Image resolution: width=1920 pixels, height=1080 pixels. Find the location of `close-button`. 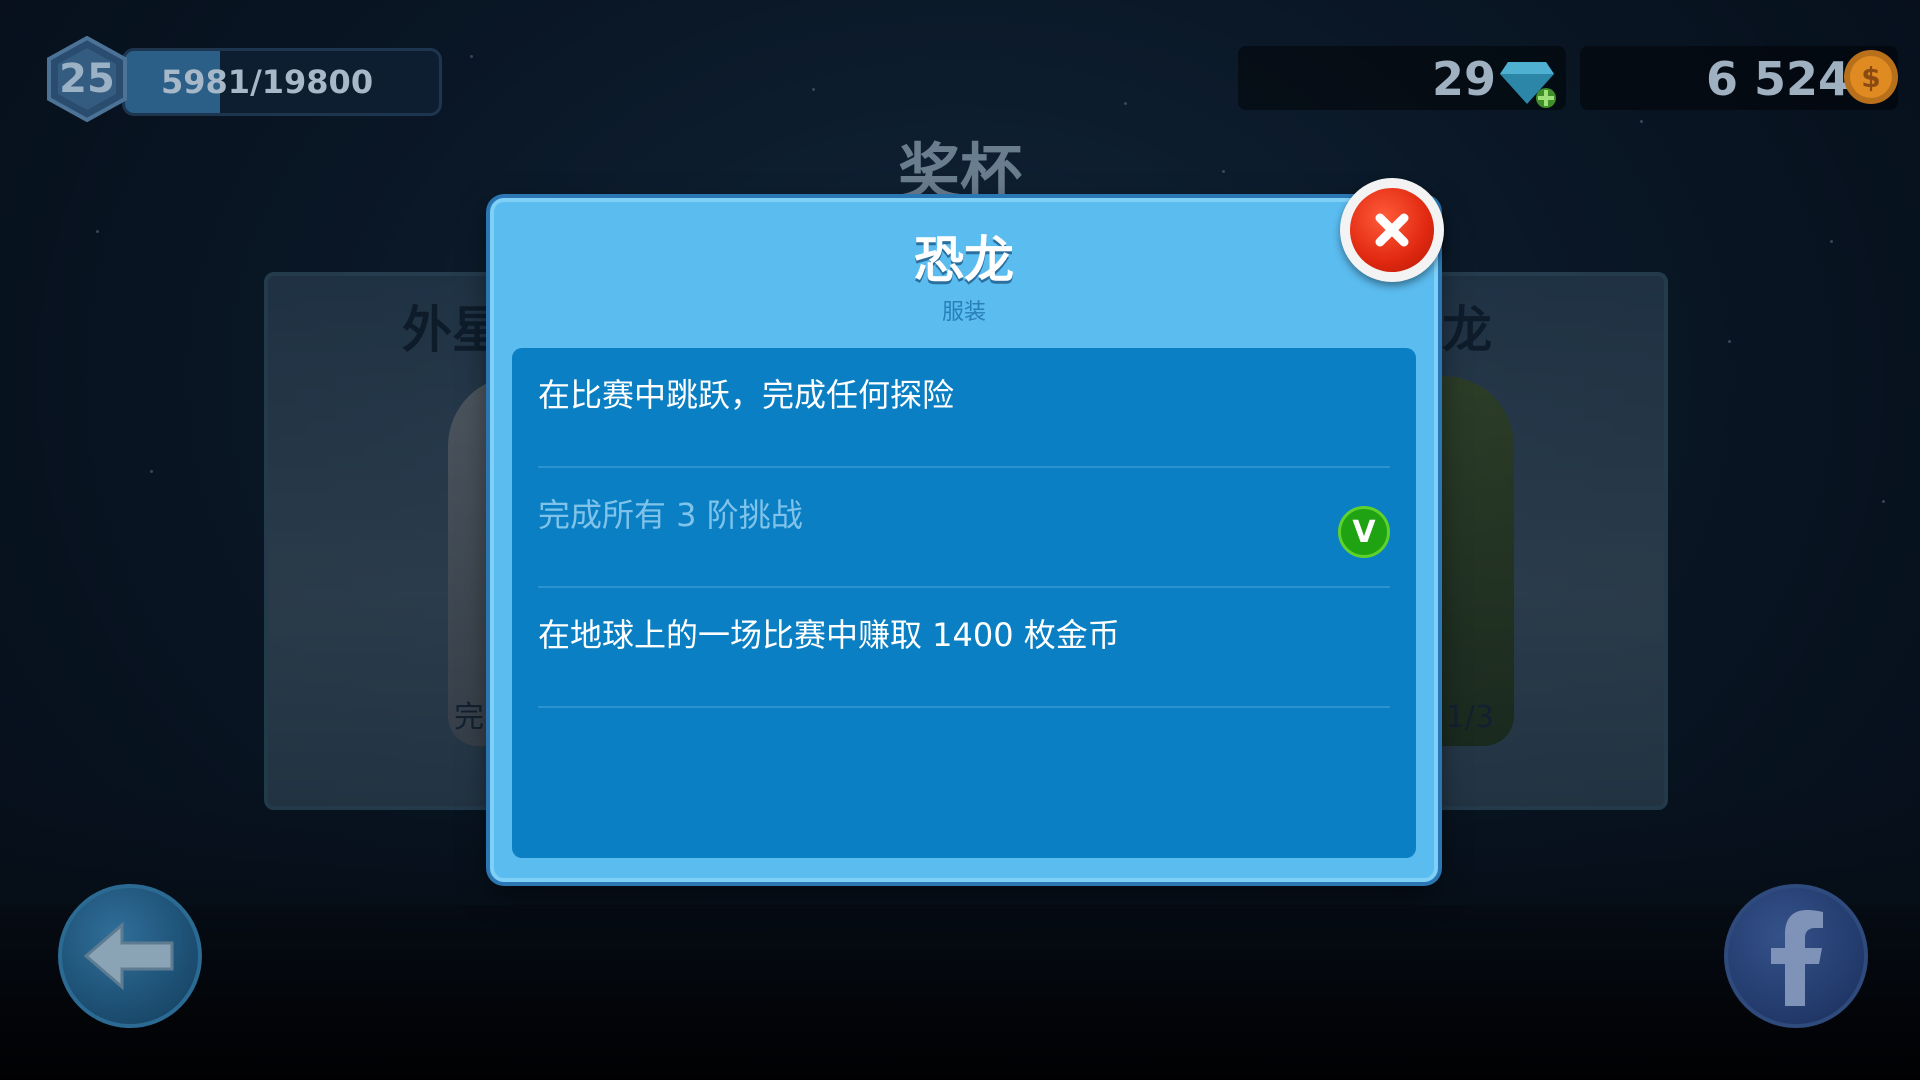

close-button is located at coordinates (1392, 230).